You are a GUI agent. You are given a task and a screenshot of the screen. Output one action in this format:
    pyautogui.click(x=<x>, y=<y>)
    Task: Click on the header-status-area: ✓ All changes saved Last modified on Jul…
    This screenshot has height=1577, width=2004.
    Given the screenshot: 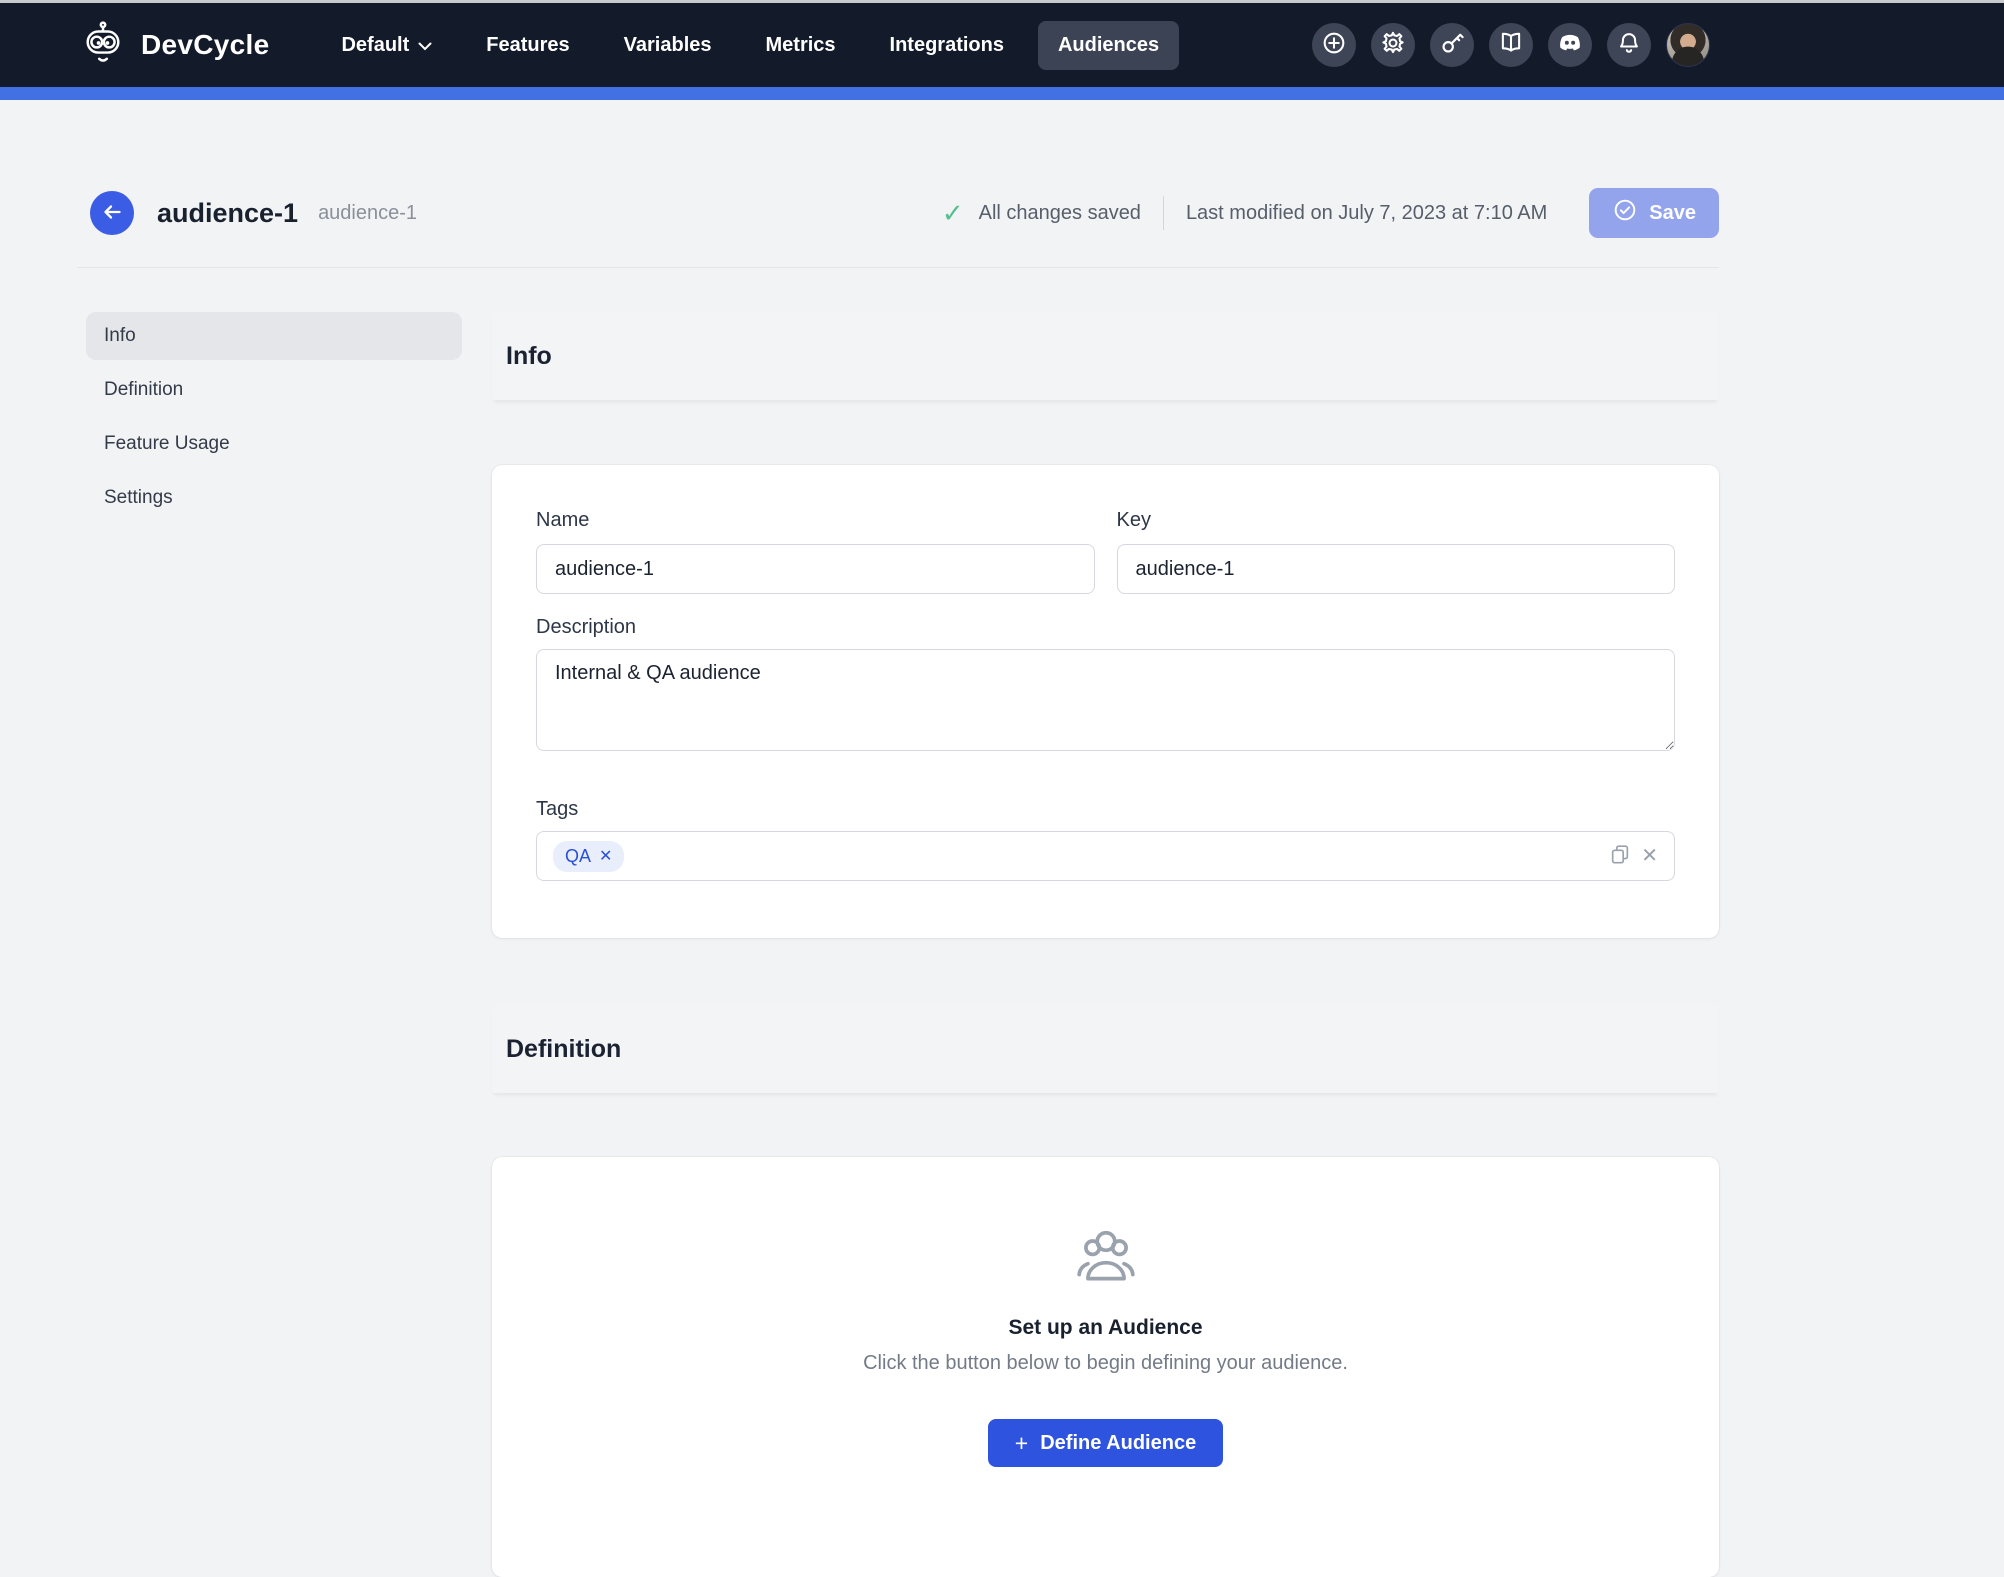 What is the action you would take?
    pyautogui.click(x=1330, y=213)
    